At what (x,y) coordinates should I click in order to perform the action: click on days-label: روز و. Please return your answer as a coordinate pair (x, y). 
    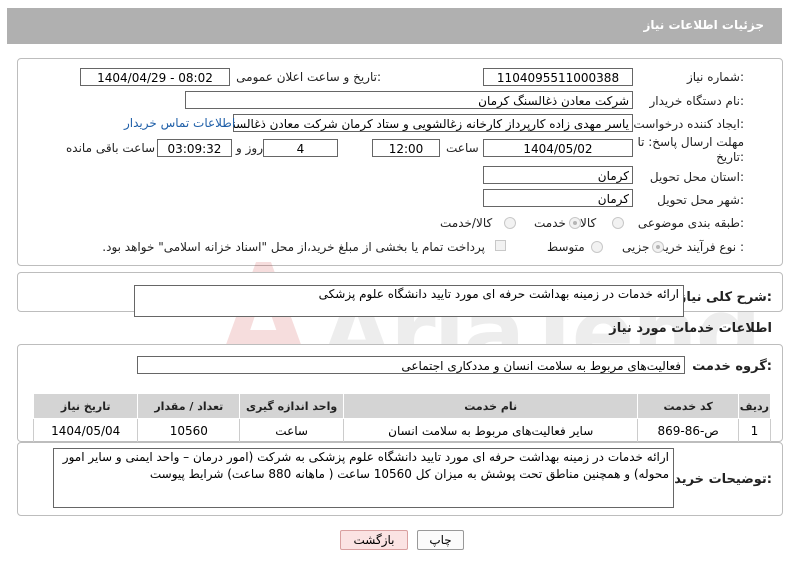
    Looking at the image, I should click on (249, 148).